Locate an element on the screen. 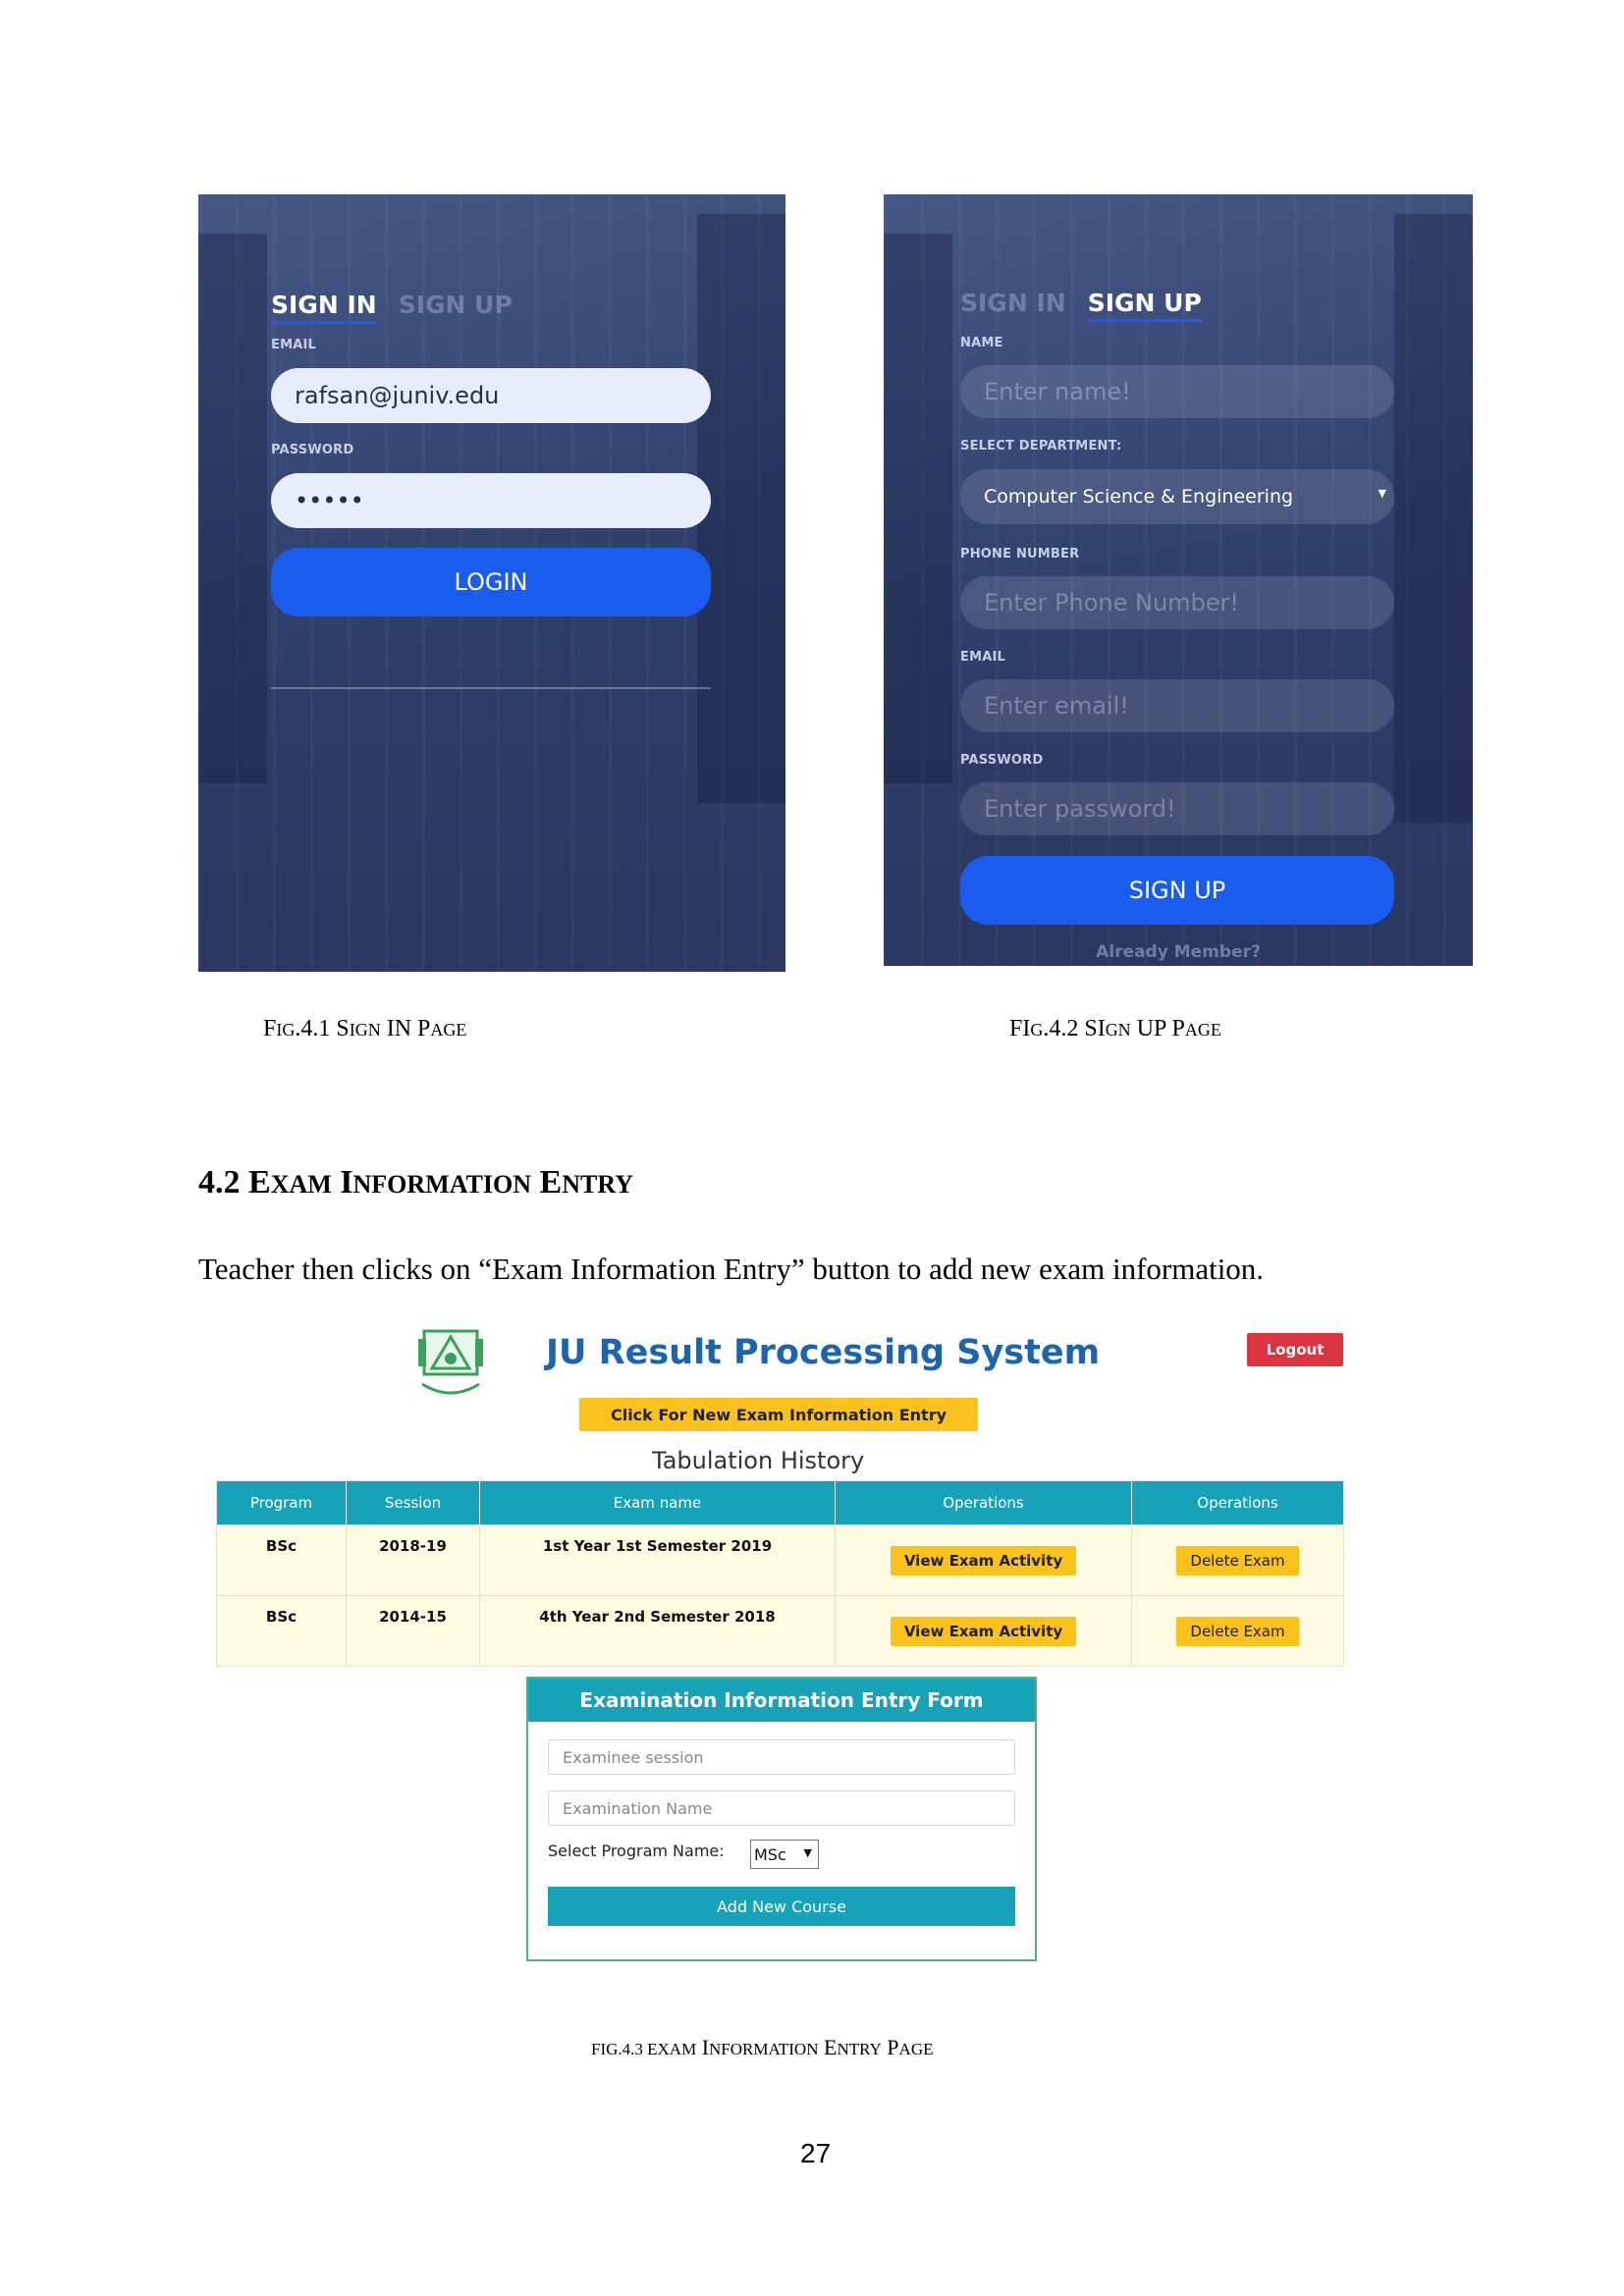 The width and height of the screenshot is (1624, 2296). already-member-link: Already Member? is located at coordinates (1178, 952).